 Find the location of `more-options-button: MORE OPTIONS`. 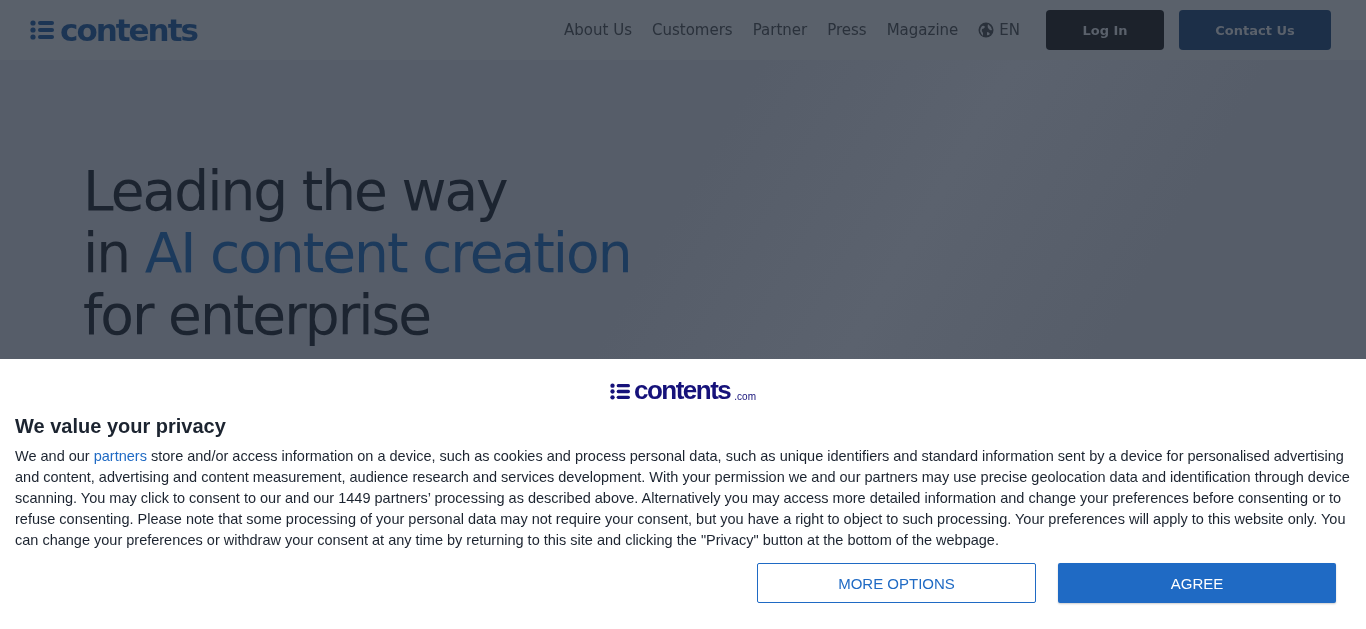

more-options-button: MORE OPTIONS is located at coordinates (896, 583).